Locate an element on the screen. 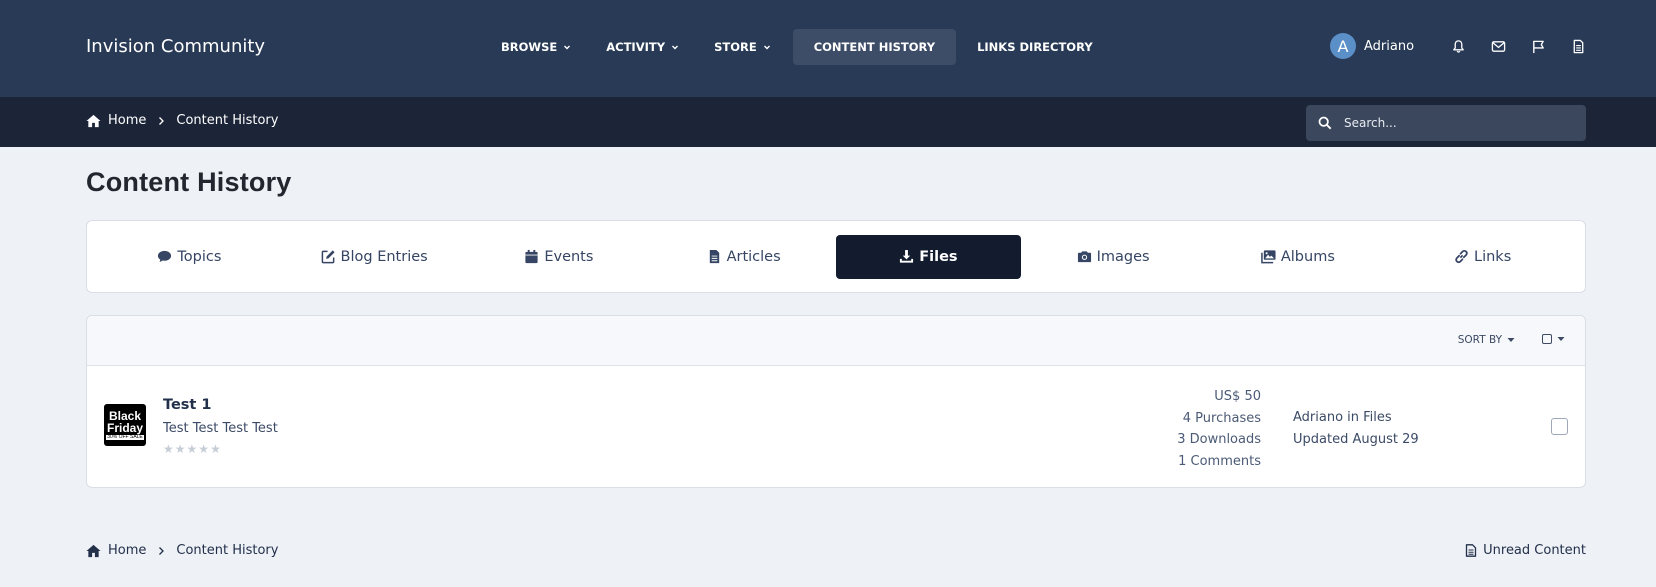 Image resolution: width=1656 pixels, height=587 pixels. tab-articles: Articles is located at coordinates (743, 257).